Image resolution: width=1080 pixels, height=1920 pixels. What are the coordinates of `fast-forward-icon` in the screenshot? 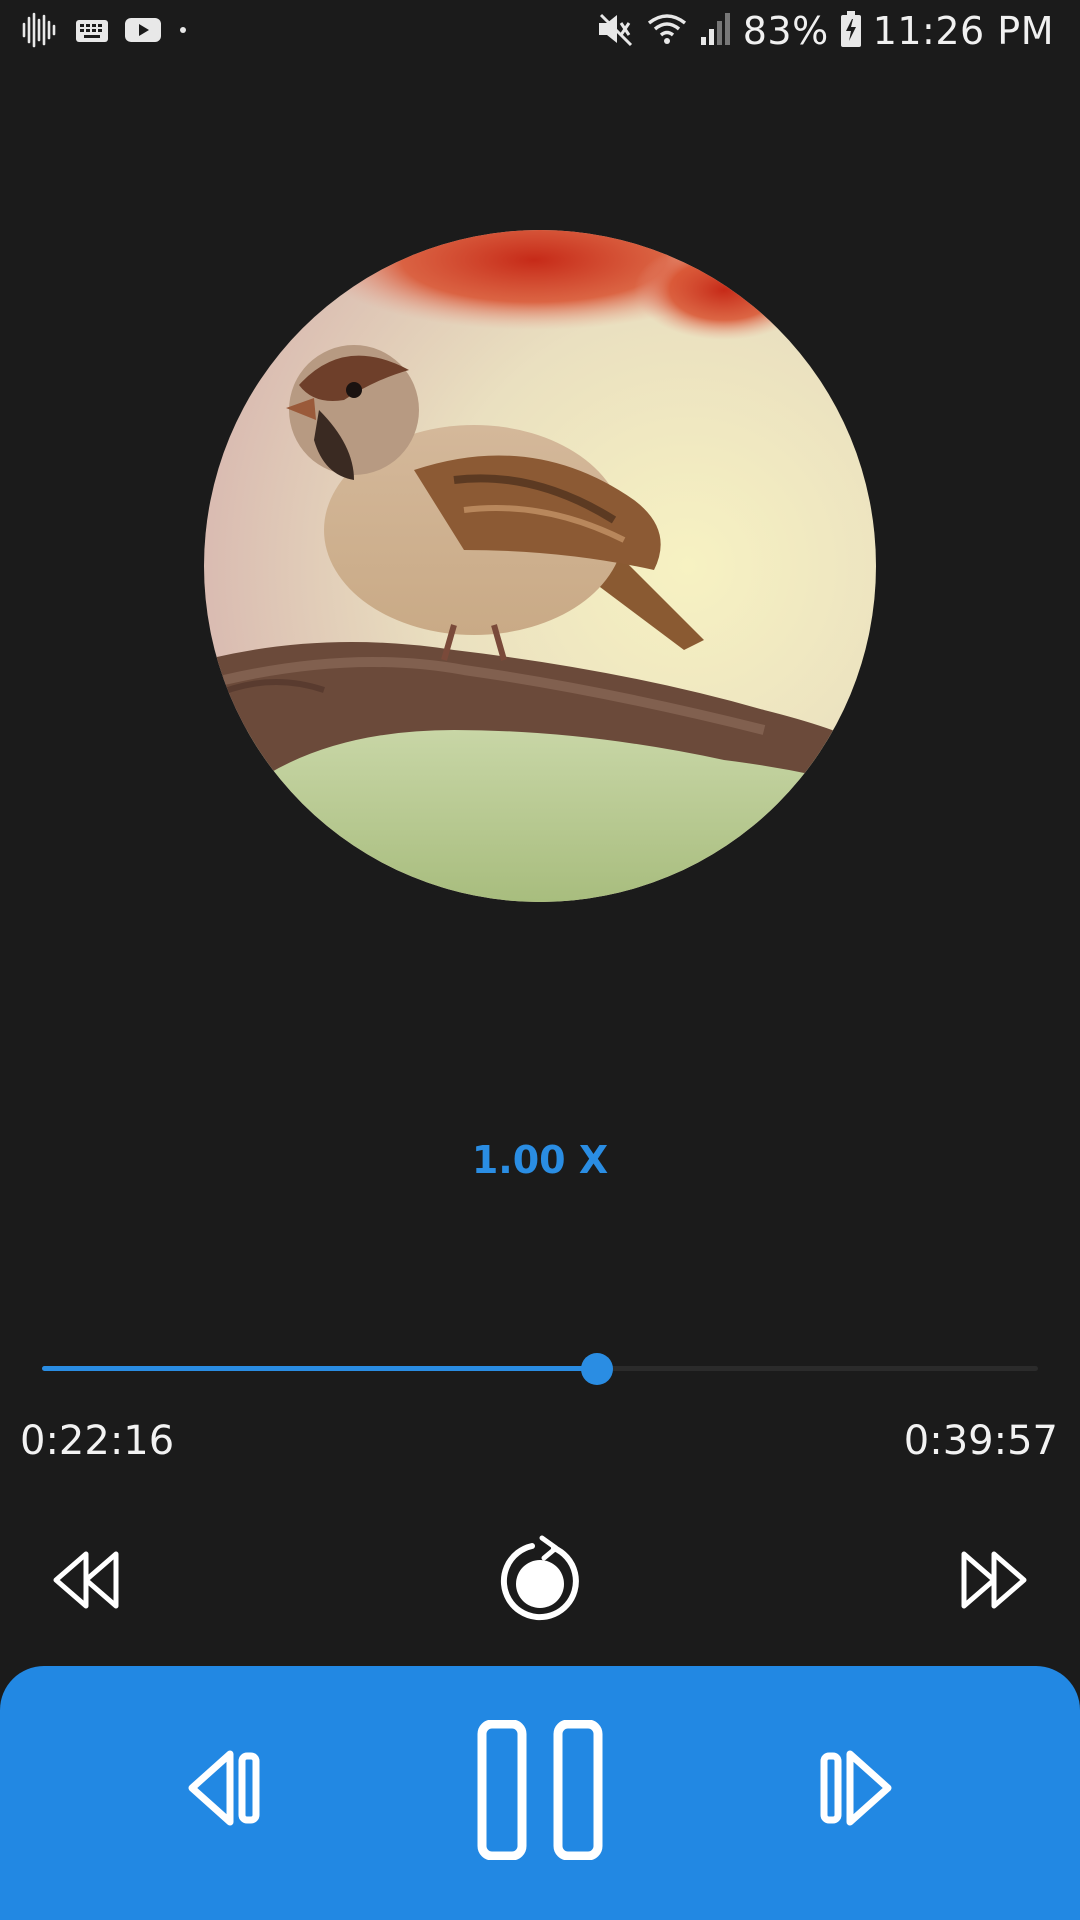 It's located at (994, 1582).